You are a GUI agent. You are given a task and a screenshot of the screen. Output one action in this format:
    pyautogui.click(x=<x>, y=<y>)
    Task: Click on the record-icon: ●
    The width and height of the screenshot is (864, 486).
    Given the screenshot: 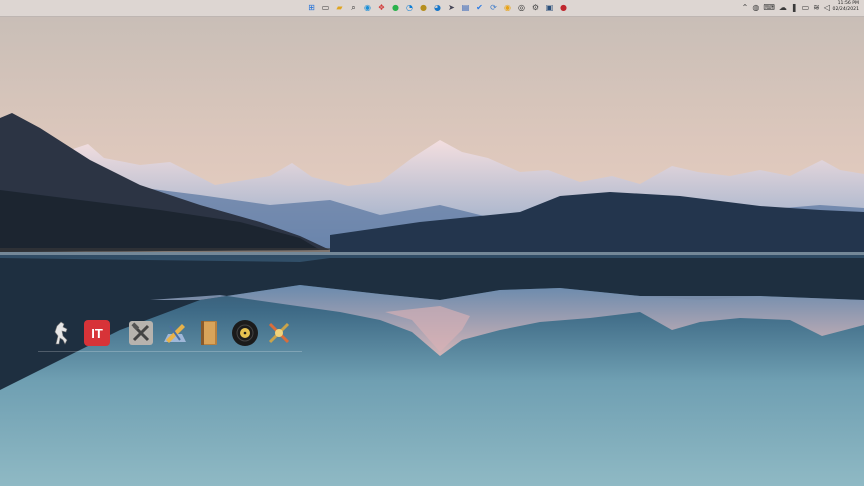 What is the action you would take?
    pyautogui.click(x=563, y=7)
    